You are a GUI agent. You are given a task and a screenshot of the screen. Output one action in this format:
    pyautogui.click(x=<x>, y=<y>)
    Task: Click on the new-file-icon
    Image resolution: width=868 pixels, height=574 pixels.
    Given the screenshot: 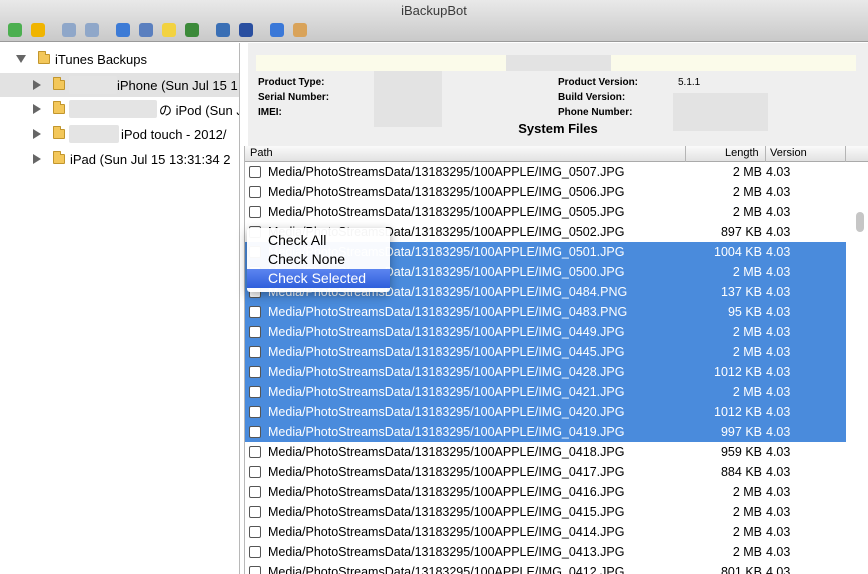 What is the action you would take?
    pyautogui.click(x=69, y=30)
    